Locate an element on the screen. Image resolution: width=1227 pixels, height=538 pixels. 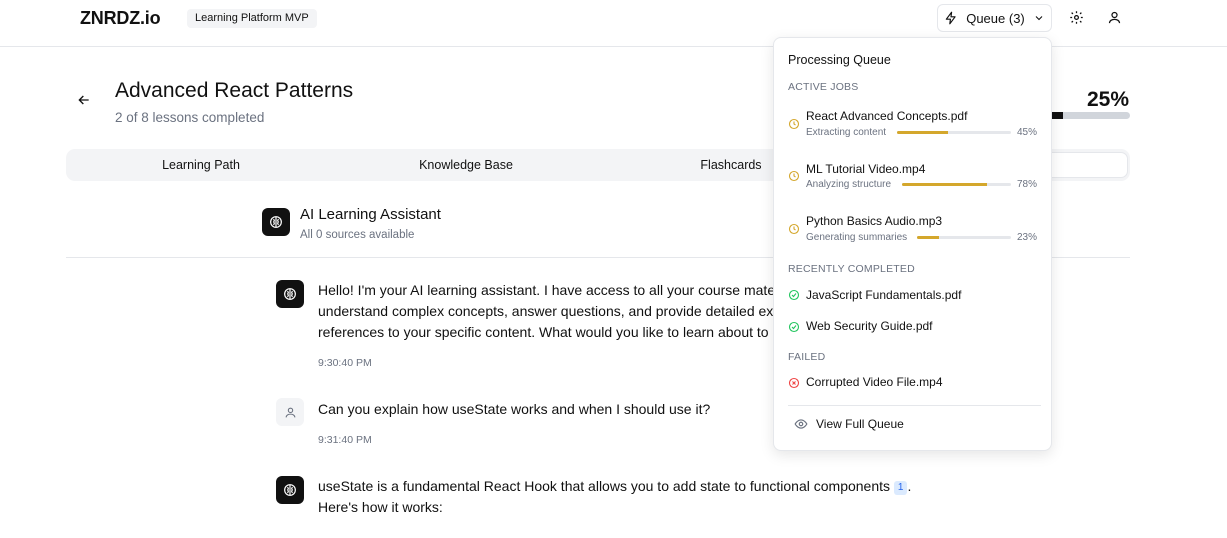
logo: ZNRDZ.io is located at coordinates (120, 18).